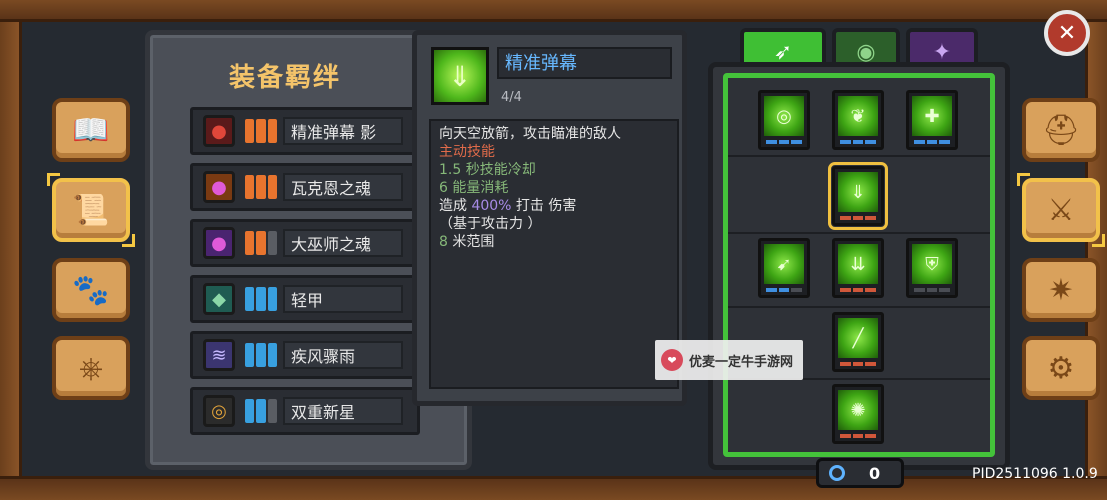  I want to click on damage-note: （基于攻击力 ）, so click(490, 224).